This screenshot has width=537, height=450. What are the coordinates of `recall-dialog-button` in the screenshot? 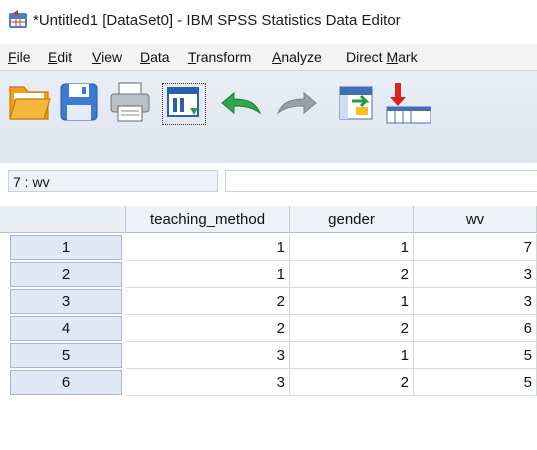 It's located at (184, 104).